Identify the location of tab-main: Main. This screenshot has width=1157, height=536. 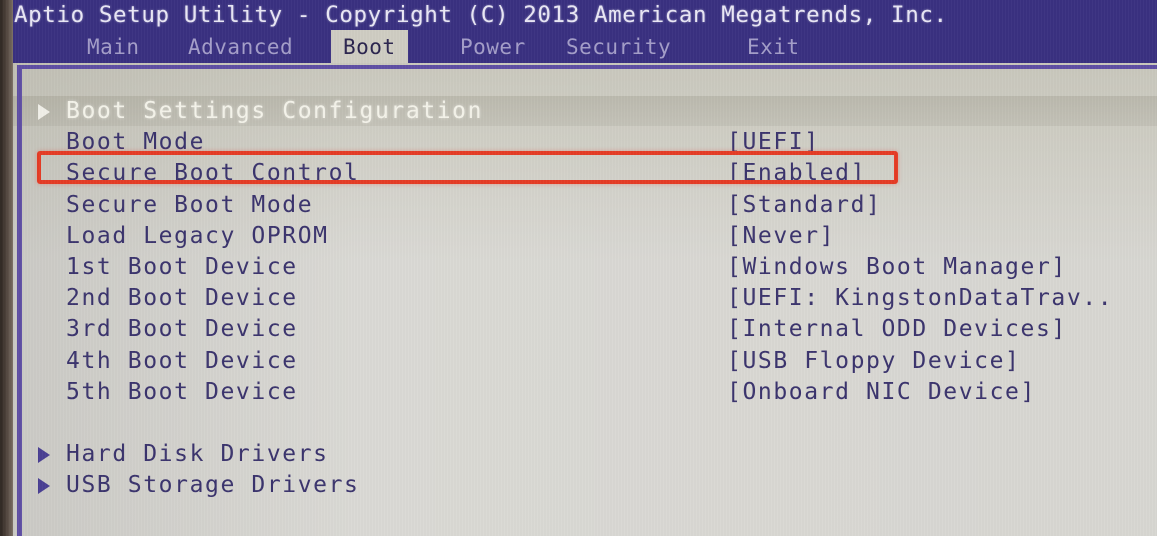
(113, 46).